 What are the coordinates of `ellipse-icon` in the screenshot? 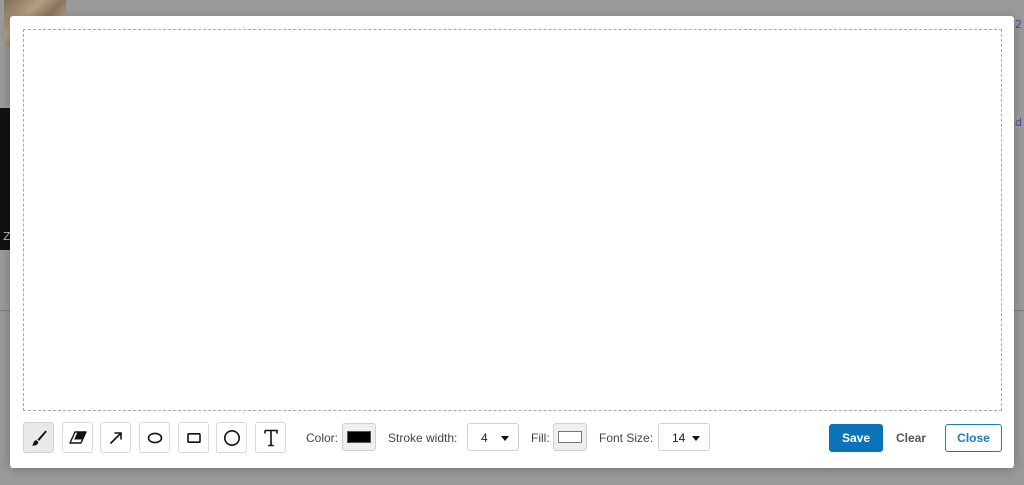 It's located at (154, 437).